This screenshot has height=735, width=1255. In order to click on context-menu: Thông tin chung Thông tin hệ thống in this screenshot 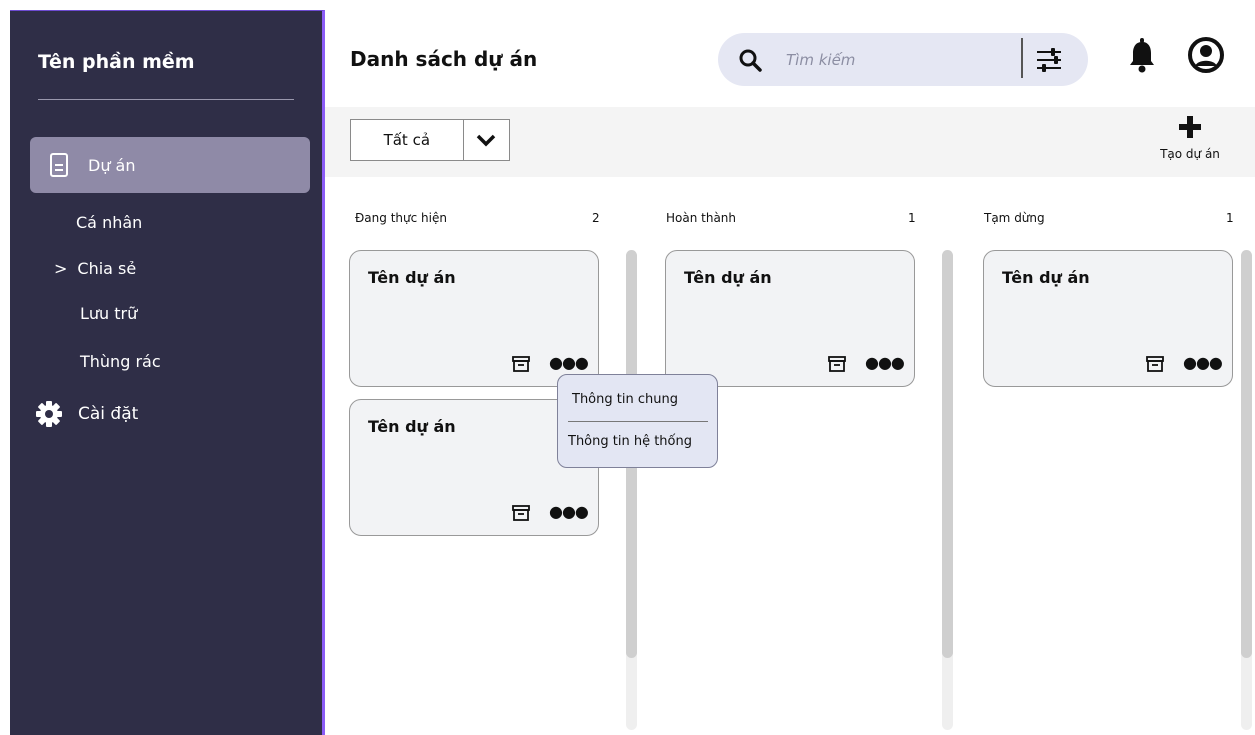, I will do `click(637, 421)`.